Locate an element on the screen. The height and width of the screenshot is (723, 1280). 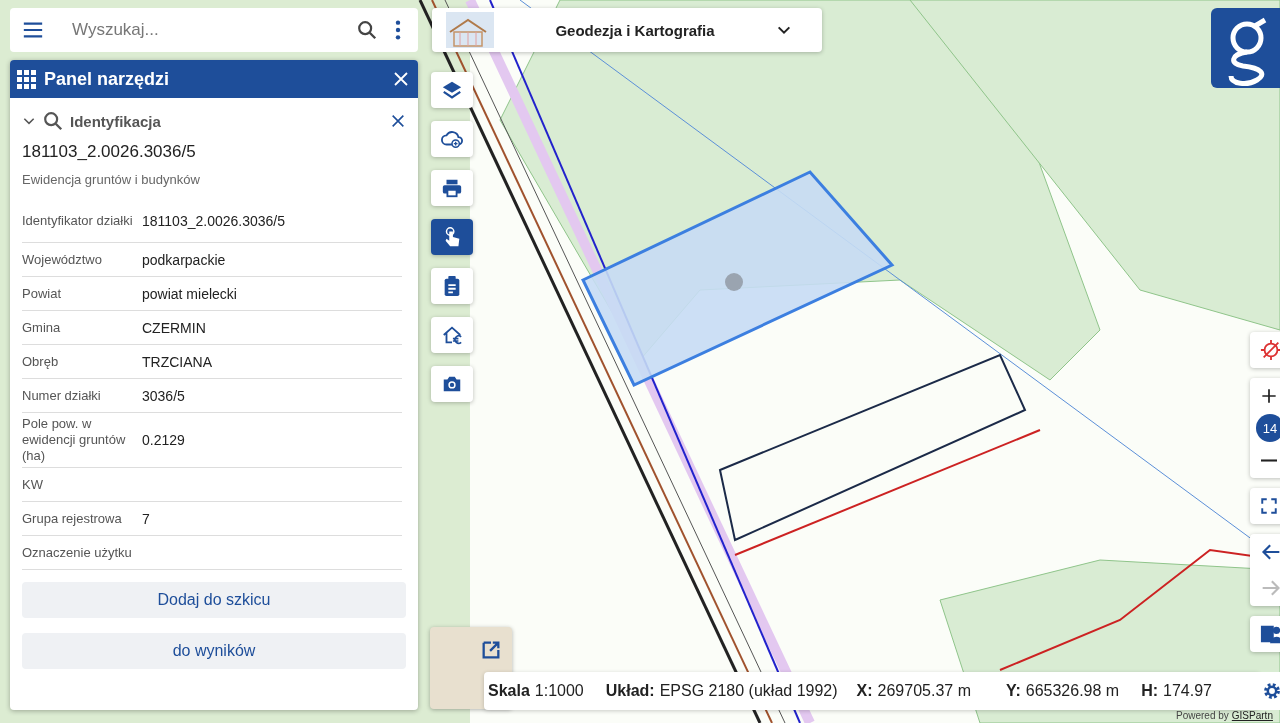
house-drawing-icon is located at coordinates (470, 30).